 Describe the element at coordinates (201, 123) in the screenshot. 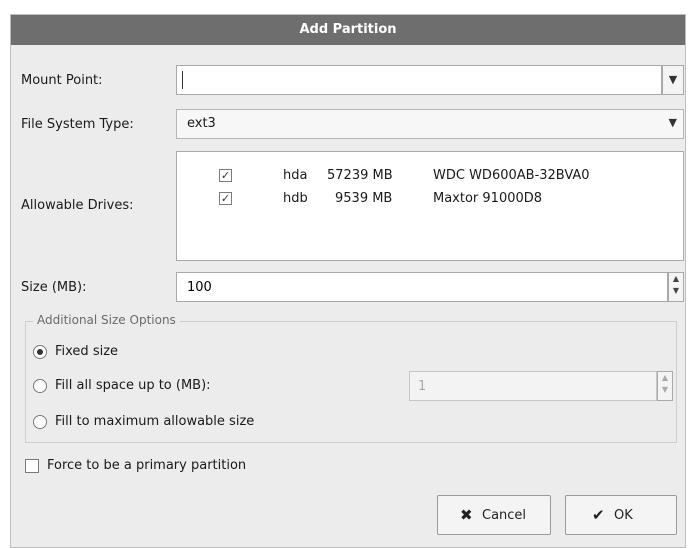

I see `file-system-type-value: ext3` at that location.